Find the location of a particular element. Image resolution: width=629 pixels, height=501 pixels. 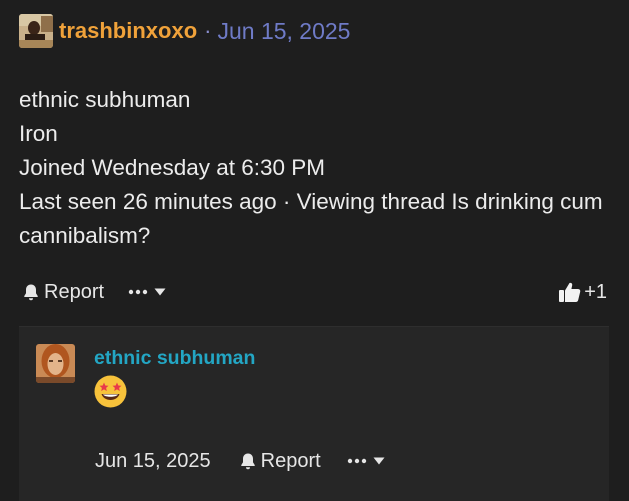

reply-avatar is located at coordinates (55, 363).